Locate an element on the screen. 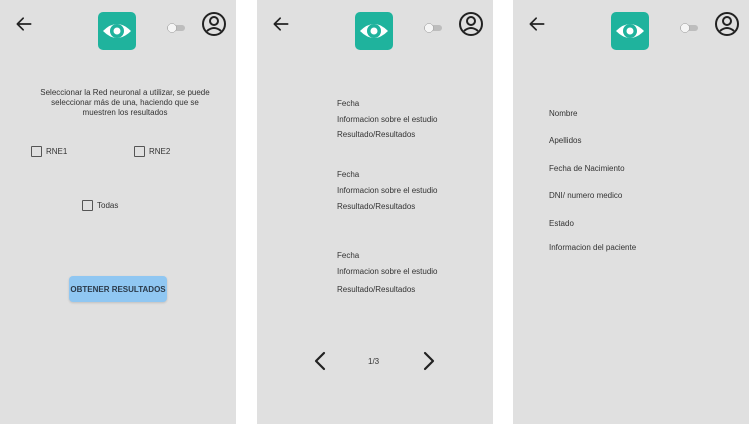 This screenshot has width=749, height=424. field-status: Estado is located at coordinates (561, 223).